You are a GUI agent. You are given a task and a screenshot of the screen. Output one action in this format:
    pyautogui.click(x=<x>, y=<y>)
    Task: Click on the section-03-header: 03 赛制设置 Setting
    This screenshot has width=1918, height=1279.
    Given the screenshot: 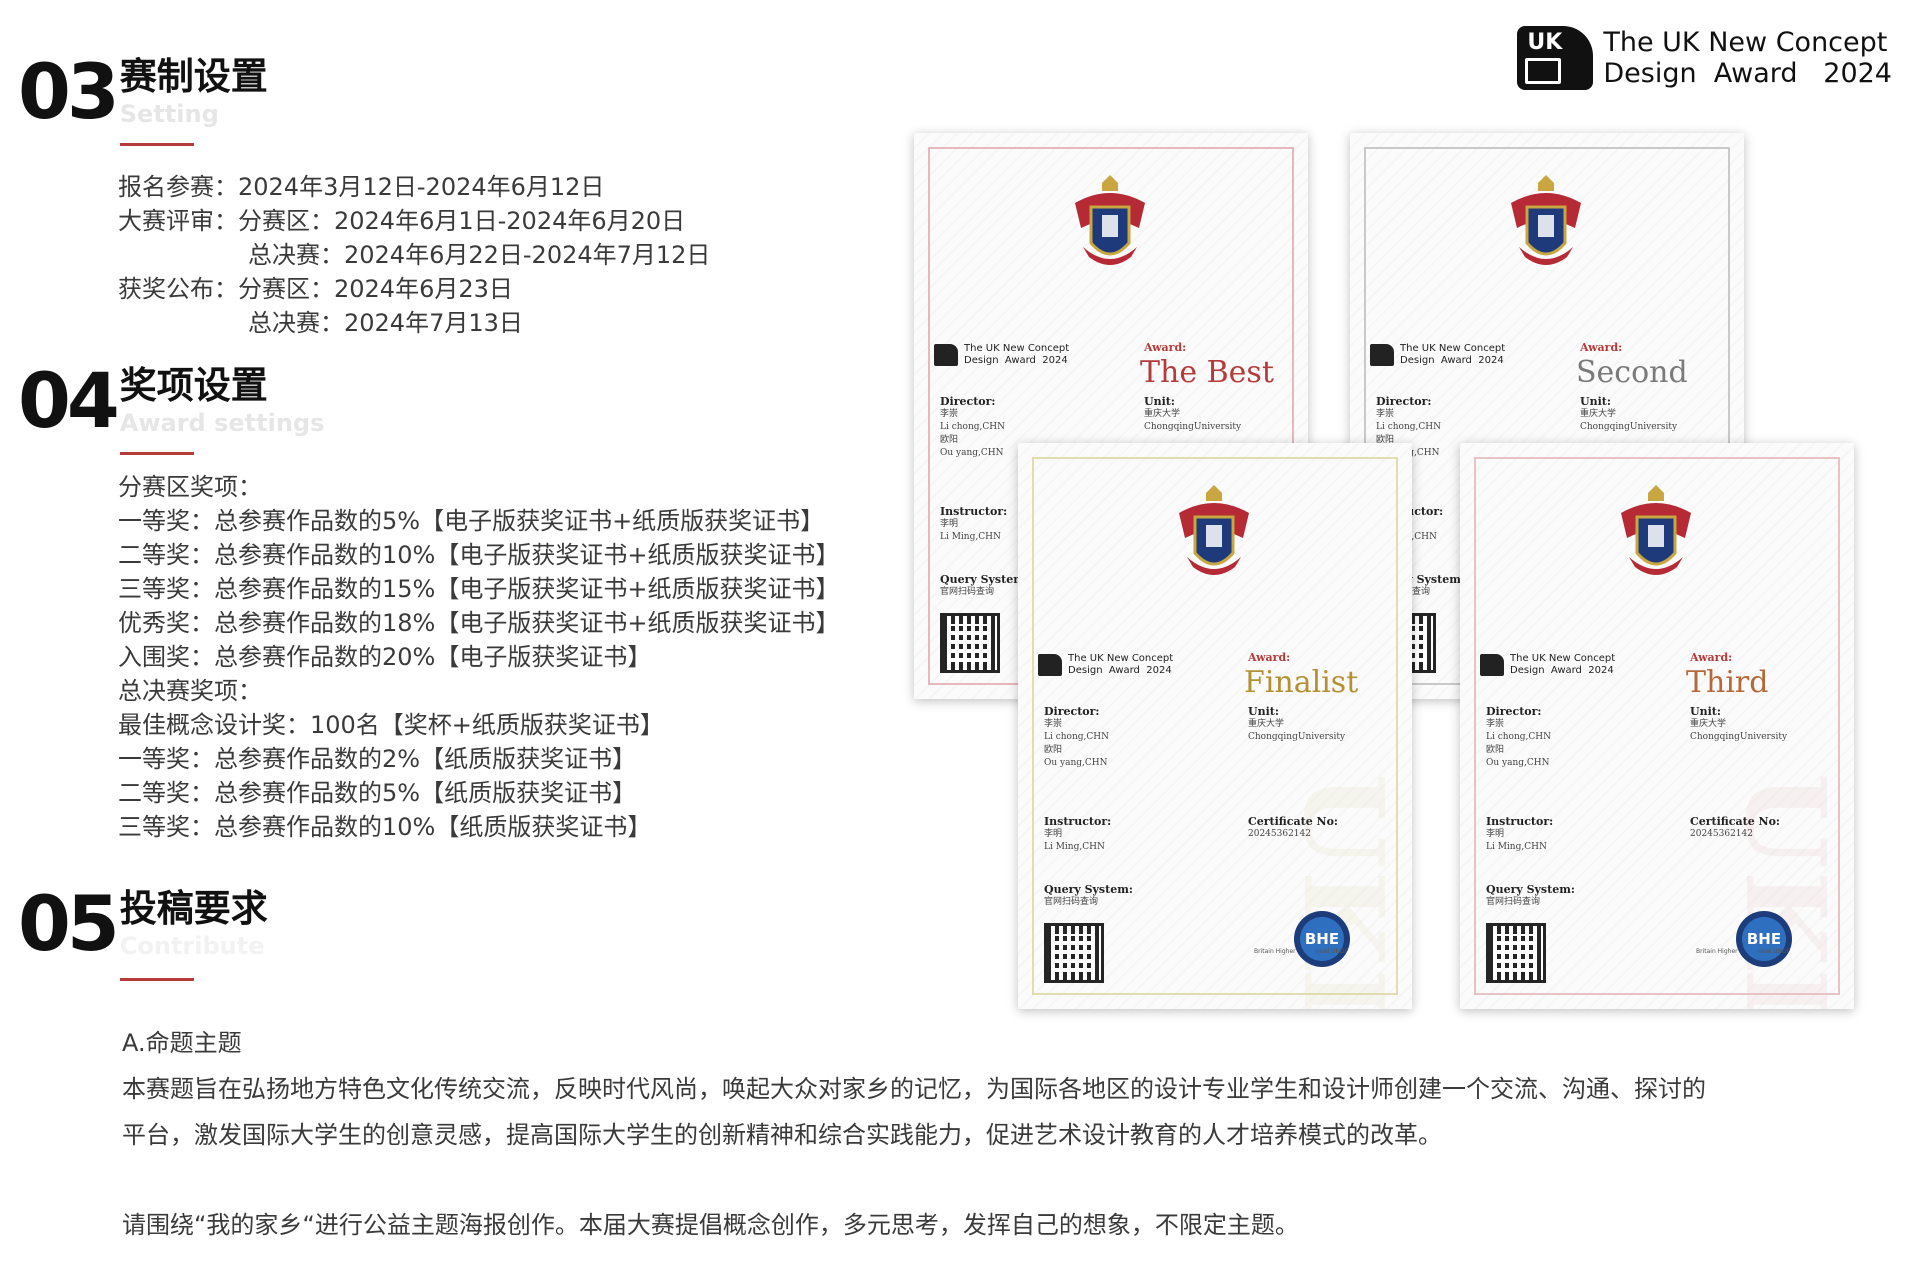 What is the action you would take?
    pyautogui.click(x=143, y=92)
    